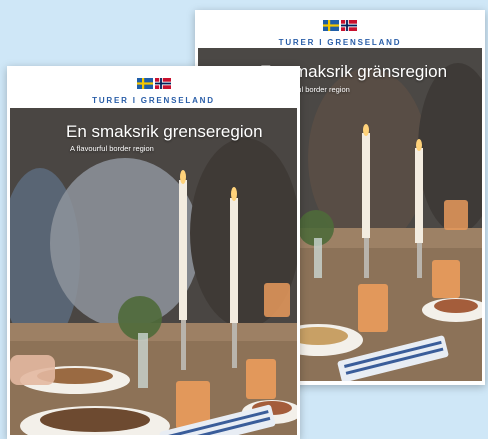 The width and height of the screenshot is (488, 439). I want to click on cover-headline: En smaksrik grenseregion, so click(164, 131).